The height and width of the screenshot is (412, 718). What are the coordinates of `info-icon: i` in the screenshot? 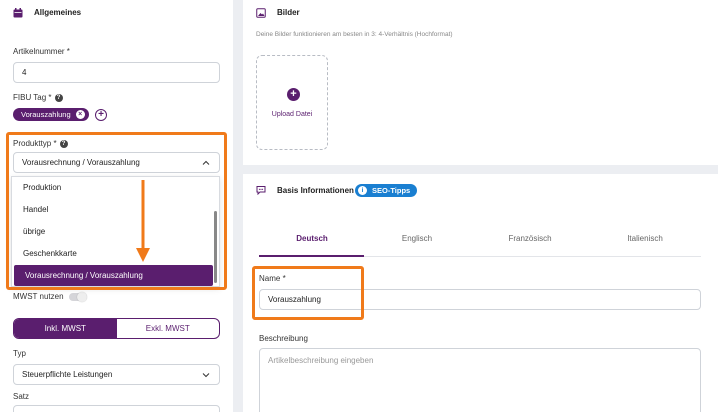 It's located at (362, 190).